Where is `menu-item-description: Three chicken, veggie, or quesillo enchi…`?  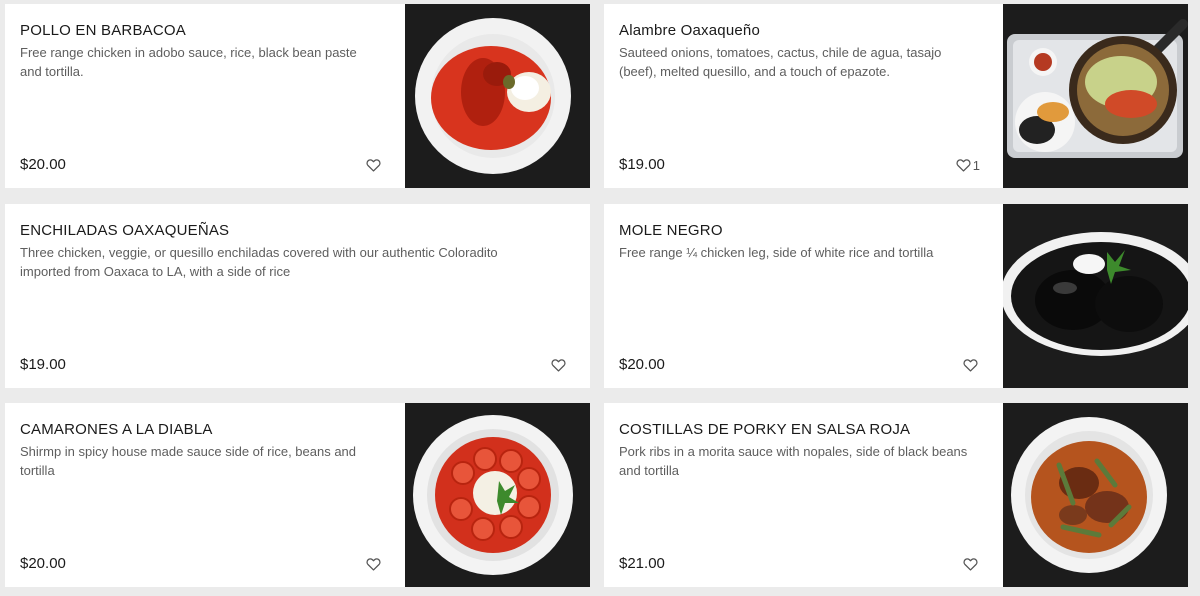
menu-item-description: Three chicken, veggie, or quesillo enchi… is located at coordinates (259, 262).